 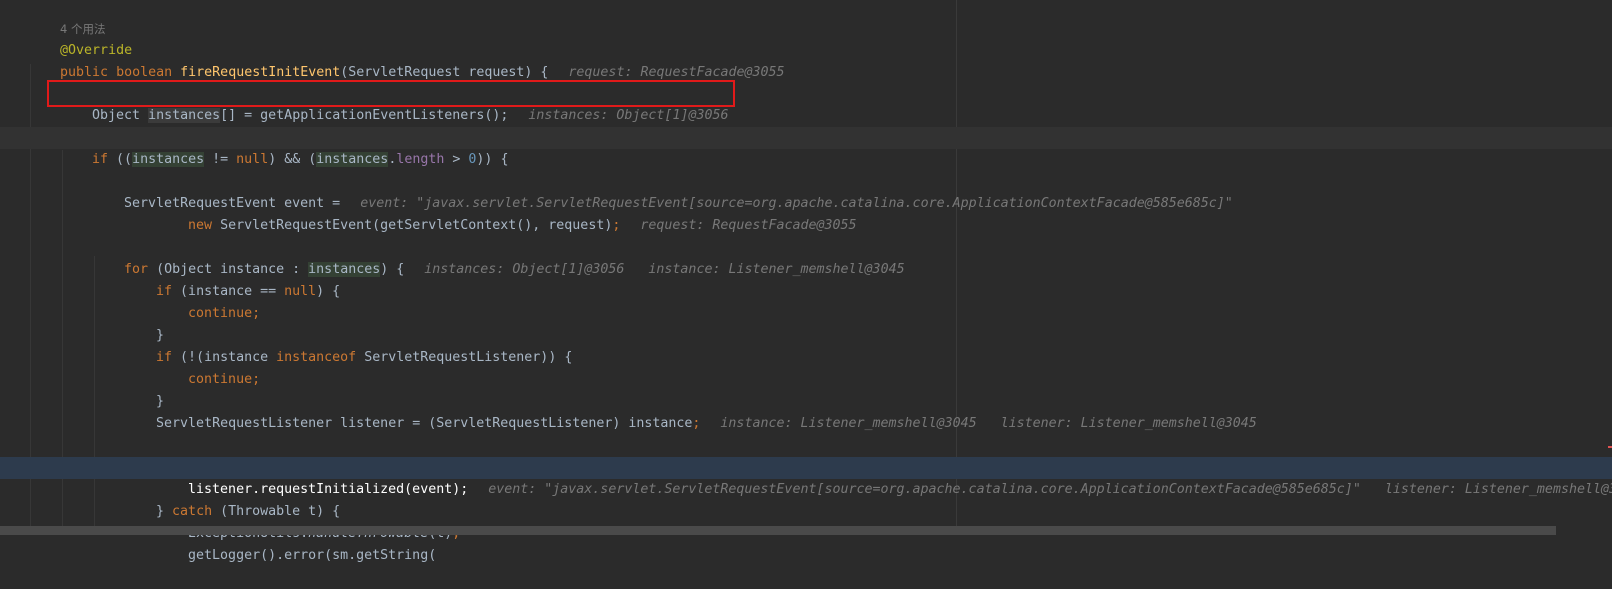 What do you see at coordinates (806, 279) in the screenshot?
I see `code-line: if (instance == null) {` at bounding box center [806, 279].